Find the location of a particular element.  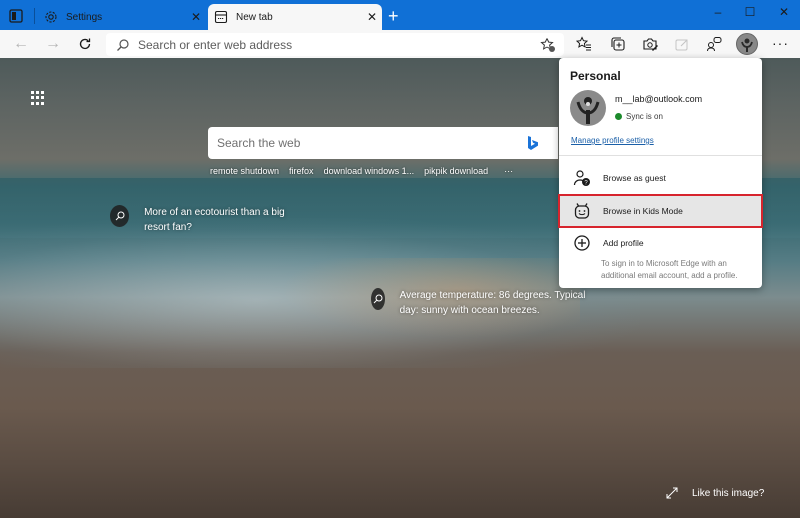

tab-settings: Settings ✕ is located at coordinates (122, 17).